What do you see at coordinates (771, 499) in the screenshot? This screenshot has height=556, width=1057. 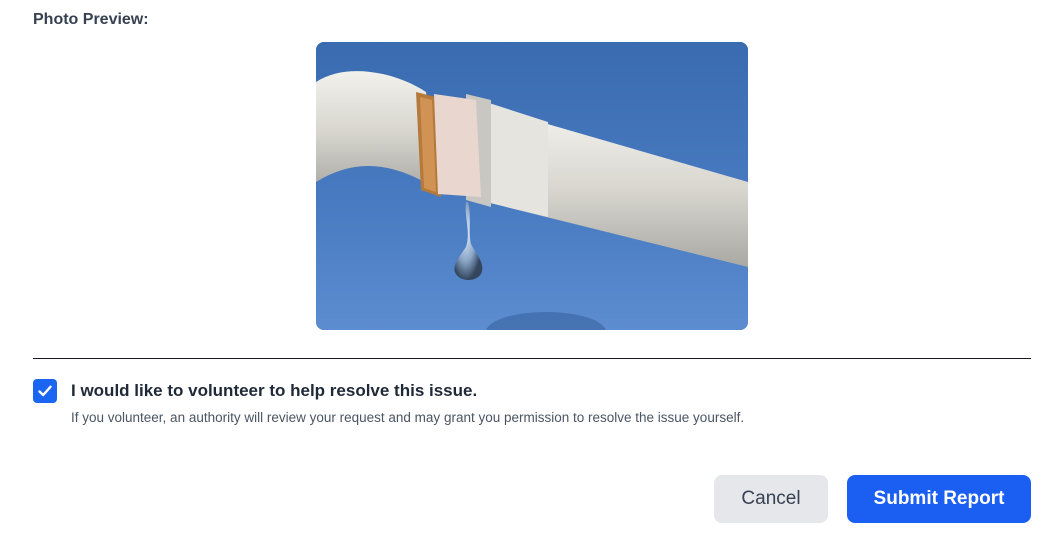 I see `cancel-button: Cancel` at bounding box center [771, 499].